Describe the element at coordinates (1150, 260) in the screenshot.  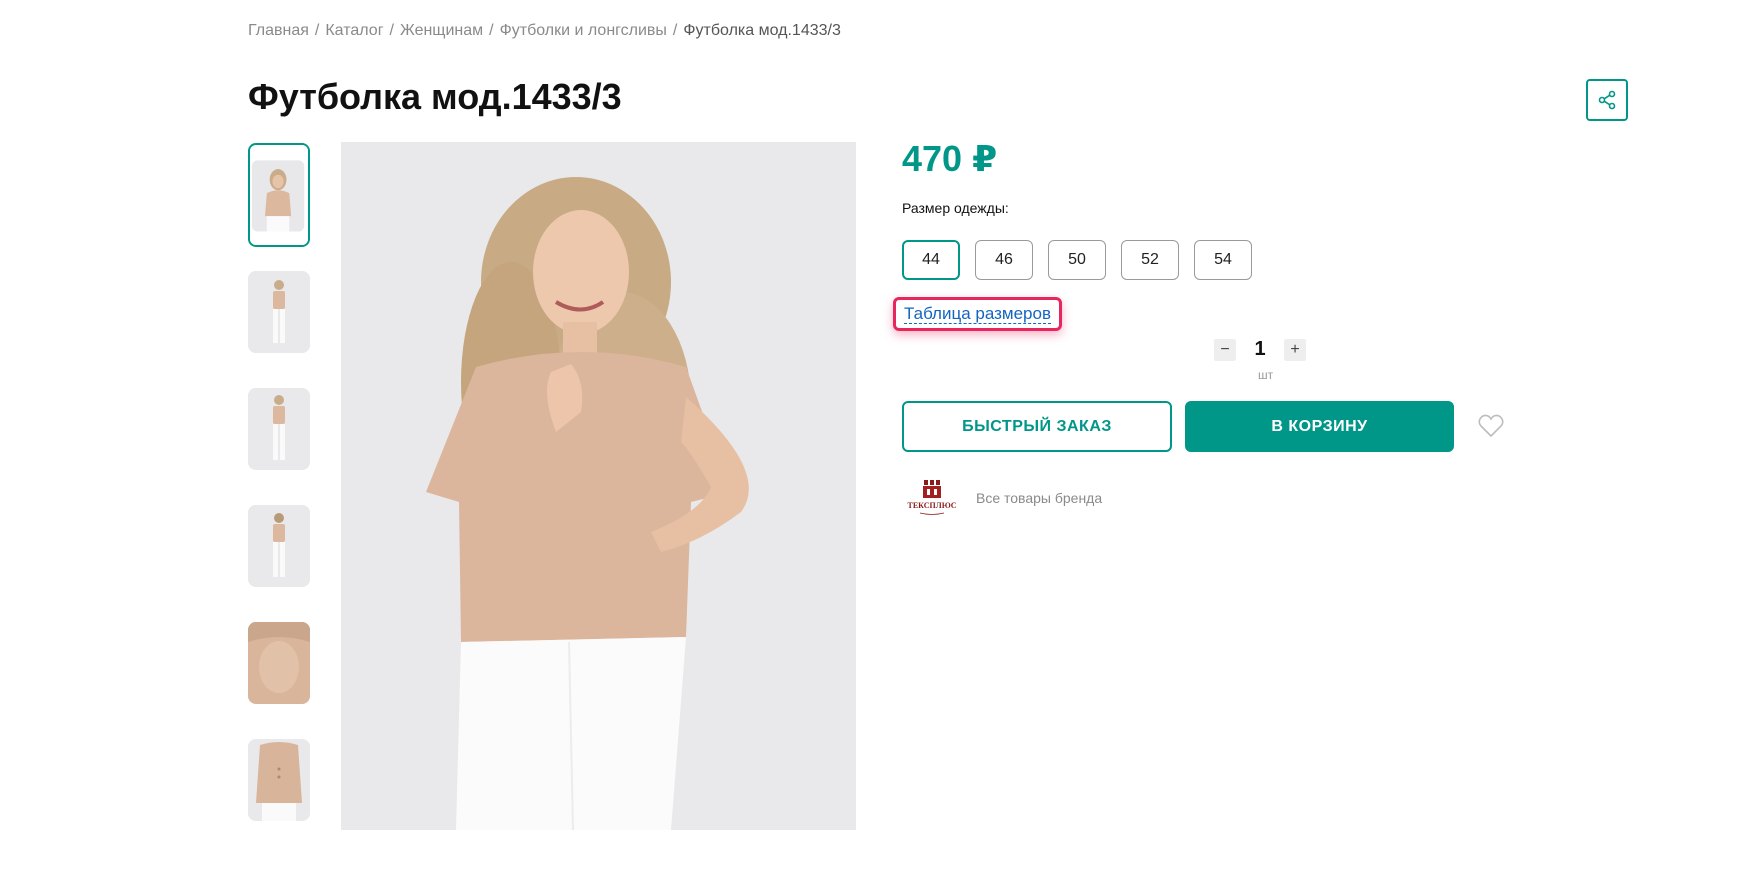
I see `size-option-52: 52` at that location.